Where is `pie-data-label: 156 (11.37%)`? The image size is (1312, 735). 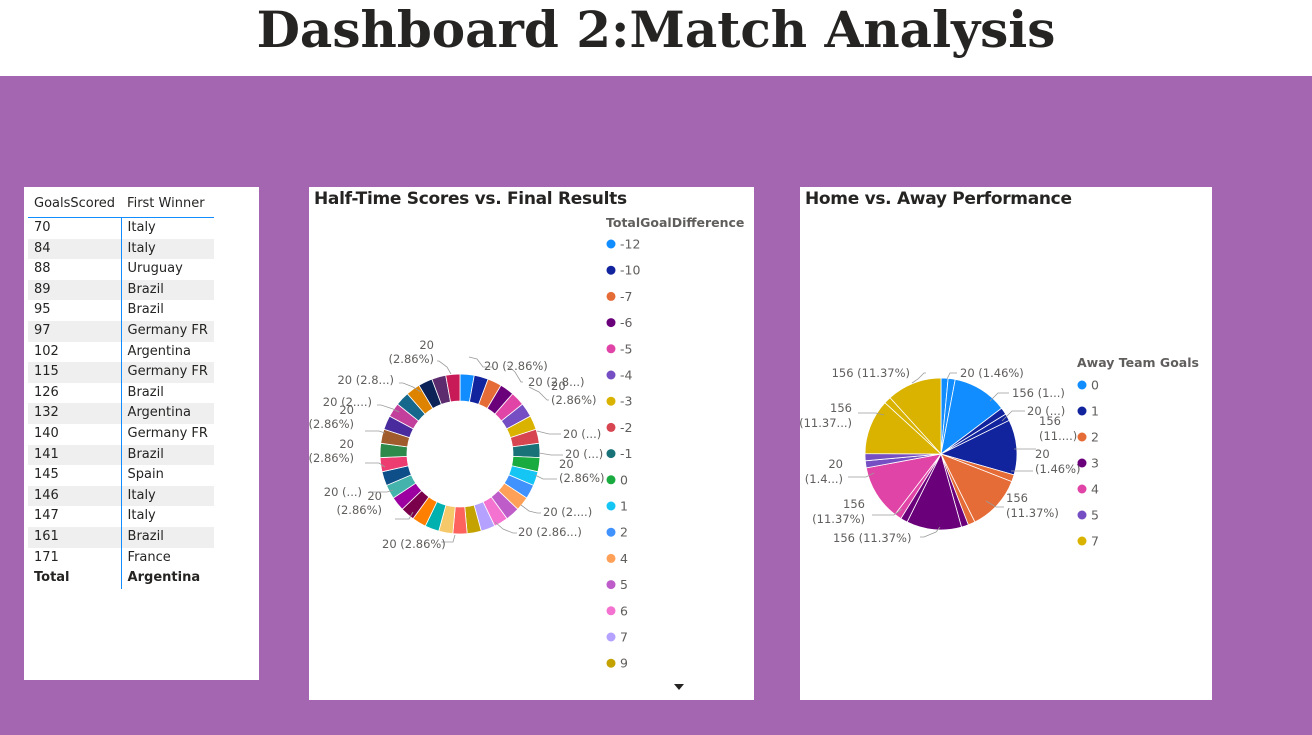
pie-data-label: 156 (11.37%) is located at coordinates (872, 538).